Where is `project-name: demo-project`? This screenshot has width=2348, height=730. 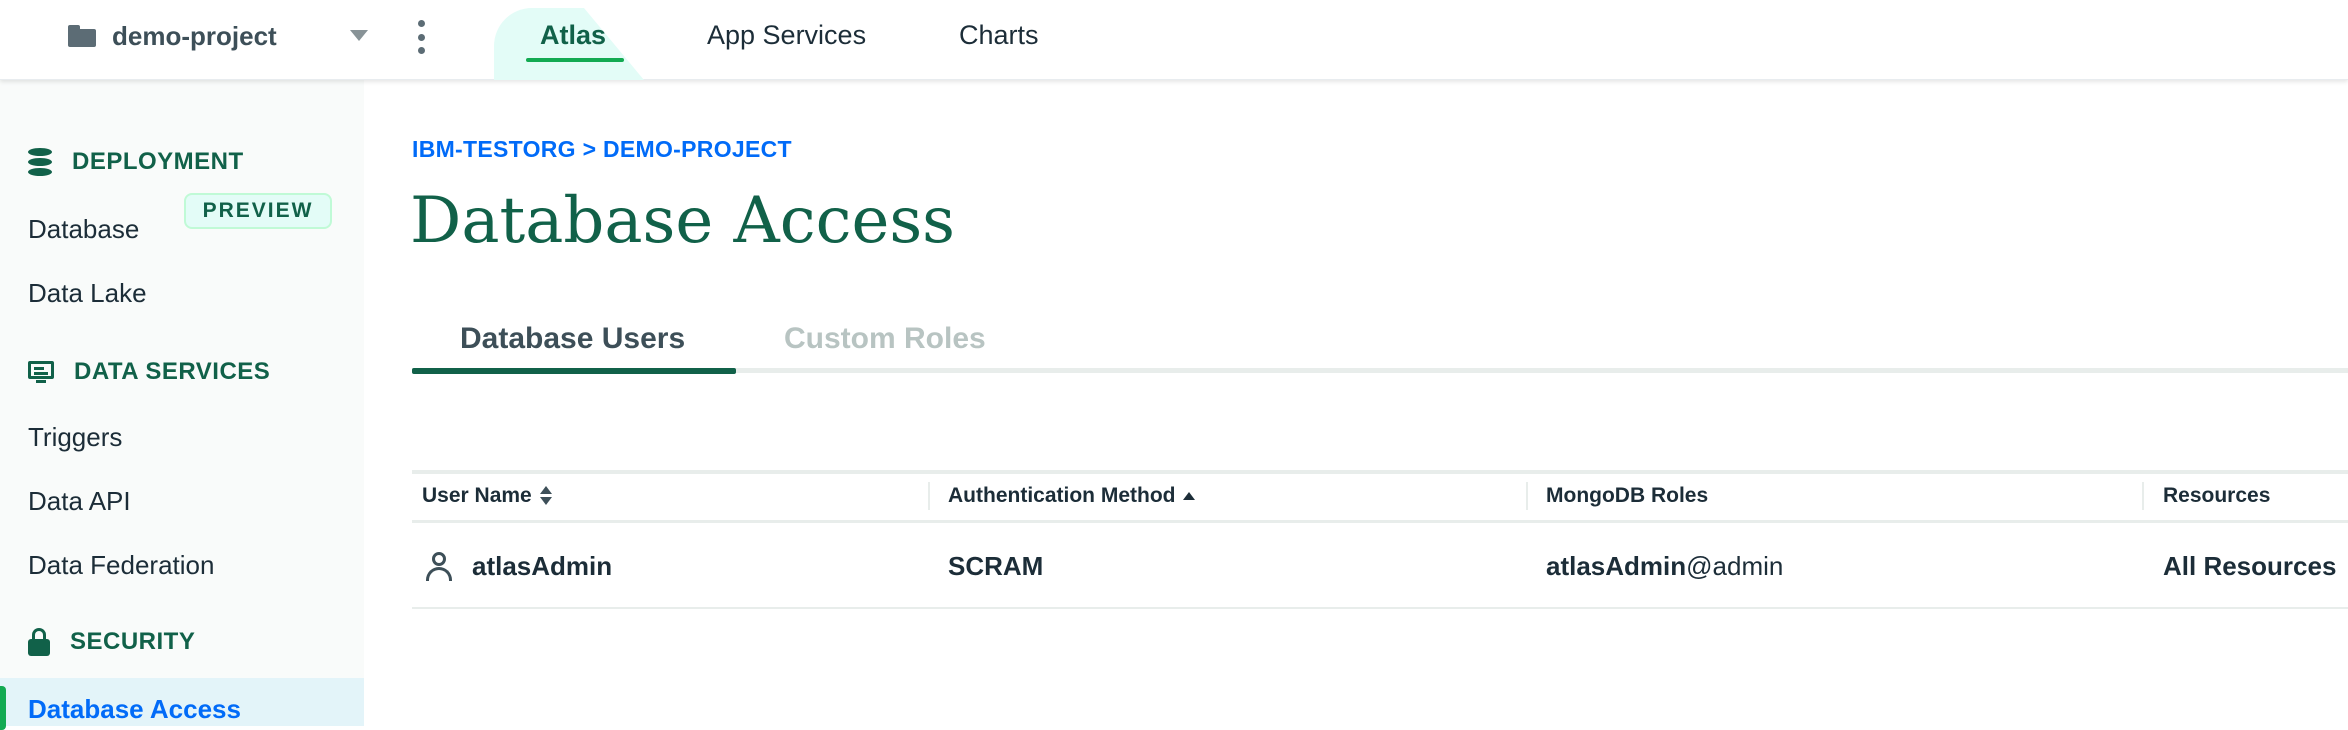
project-name: demo-project is located at coordinates (194, 35).